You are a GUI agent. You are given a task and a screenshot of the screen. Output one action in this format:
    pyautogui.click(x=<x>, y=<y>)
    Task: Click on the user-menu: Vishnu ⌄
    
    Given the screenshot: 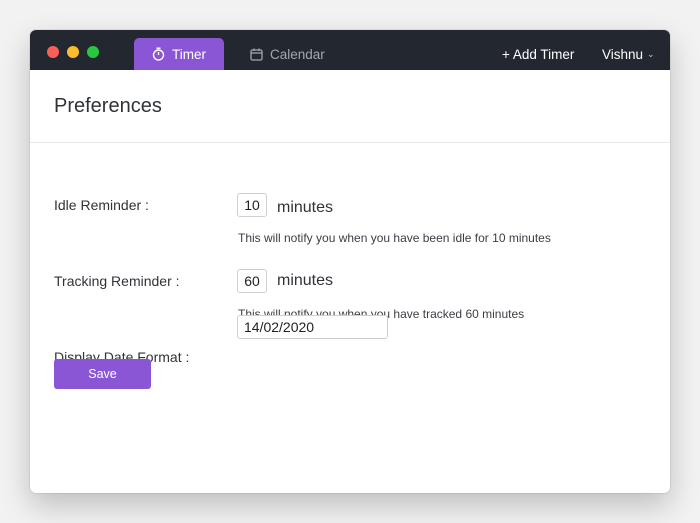 What is the action you would take?
    pyautogui.click(x=628, y=54)
    